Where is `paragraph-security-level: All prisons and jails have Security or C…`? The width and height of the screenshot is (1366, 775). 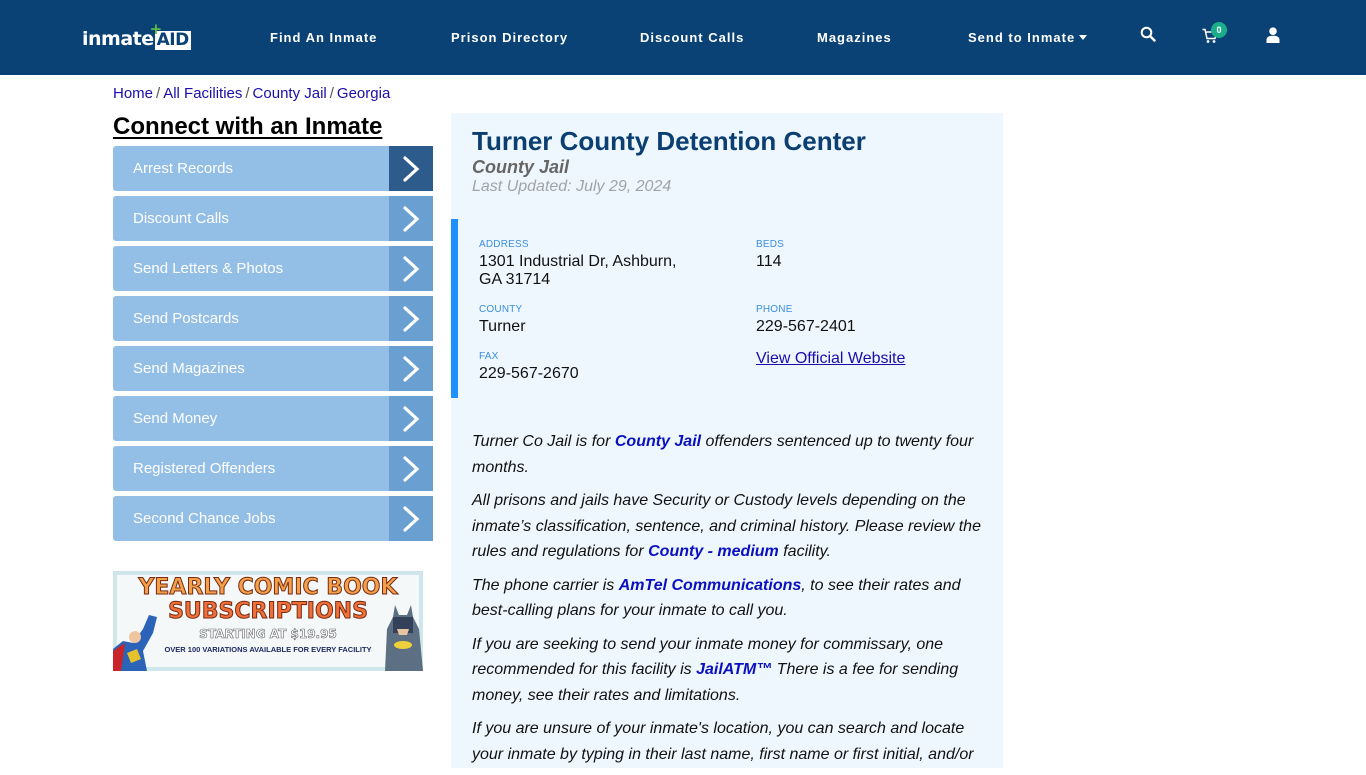 paragraph-security-level: All prisons and jails have Security or C… is located at coordinates (730, 526).